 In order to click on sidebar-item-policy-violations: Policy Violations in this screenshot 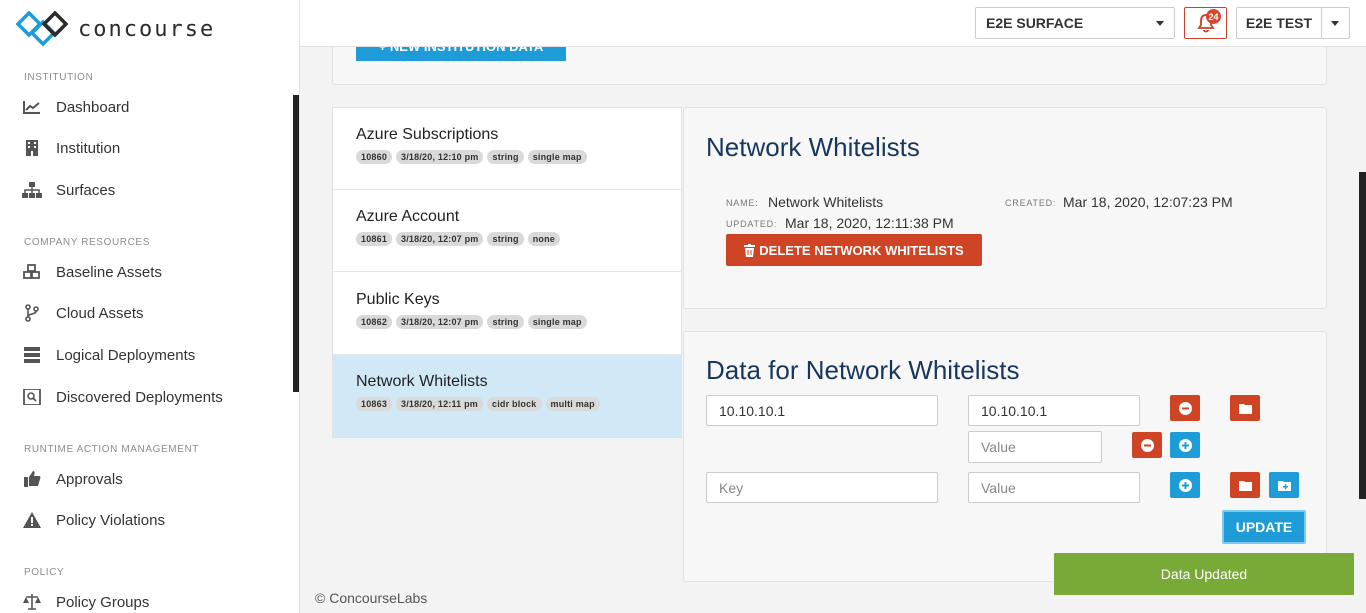, I will do `click(93, 520)`.